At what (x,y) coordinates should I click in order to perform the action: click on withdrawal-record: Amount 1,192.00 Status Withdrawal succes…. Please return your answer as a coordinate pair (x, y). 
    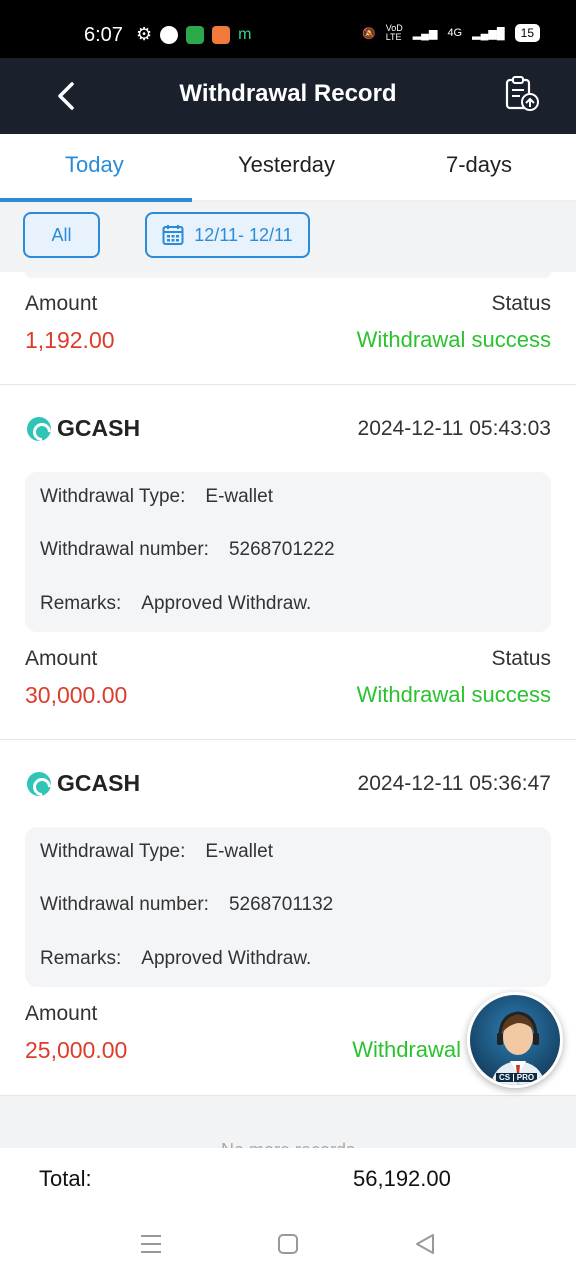
    Looking at the image, I should click on (288, 328).